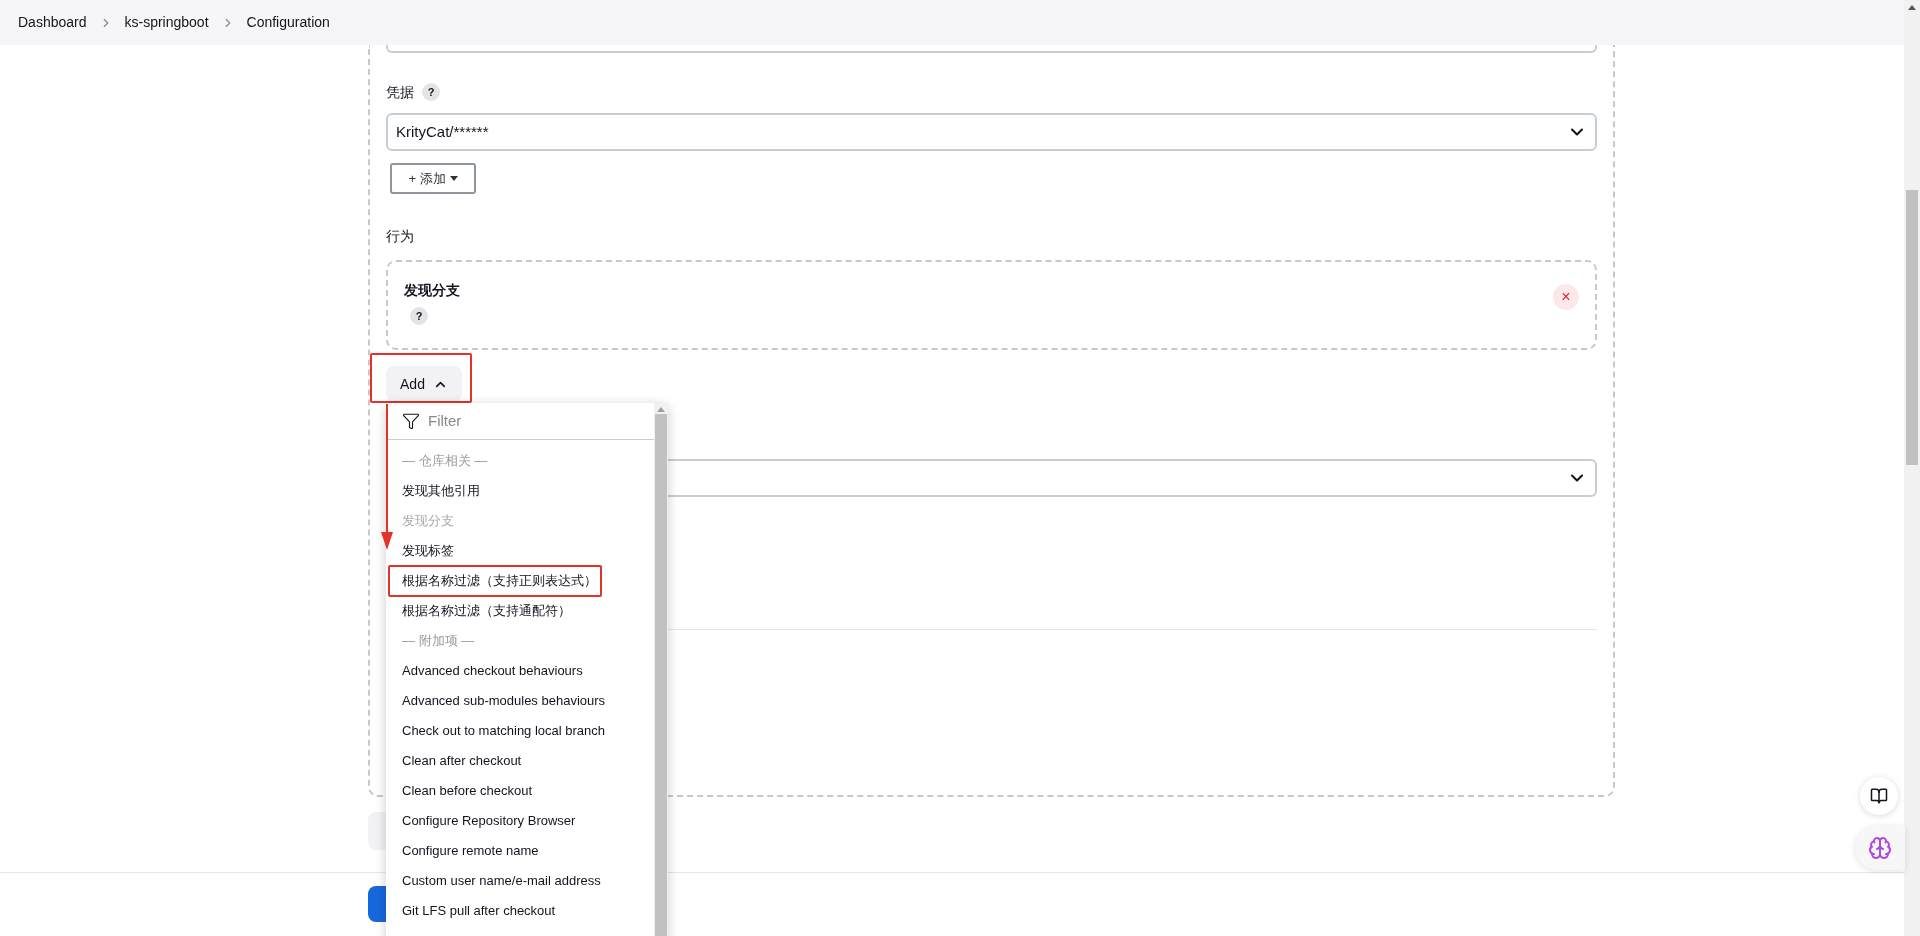  I want to click on filter-icon, so click(411, 421).